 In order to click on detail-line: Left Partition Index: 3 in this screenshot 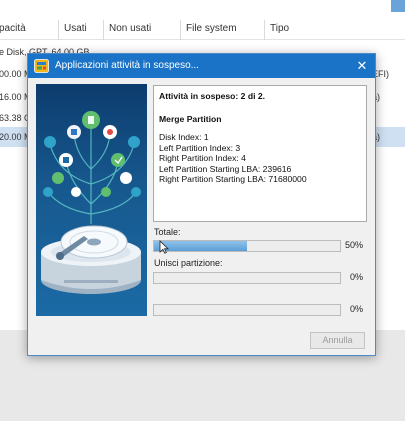, I will do `click(200, 147)`.